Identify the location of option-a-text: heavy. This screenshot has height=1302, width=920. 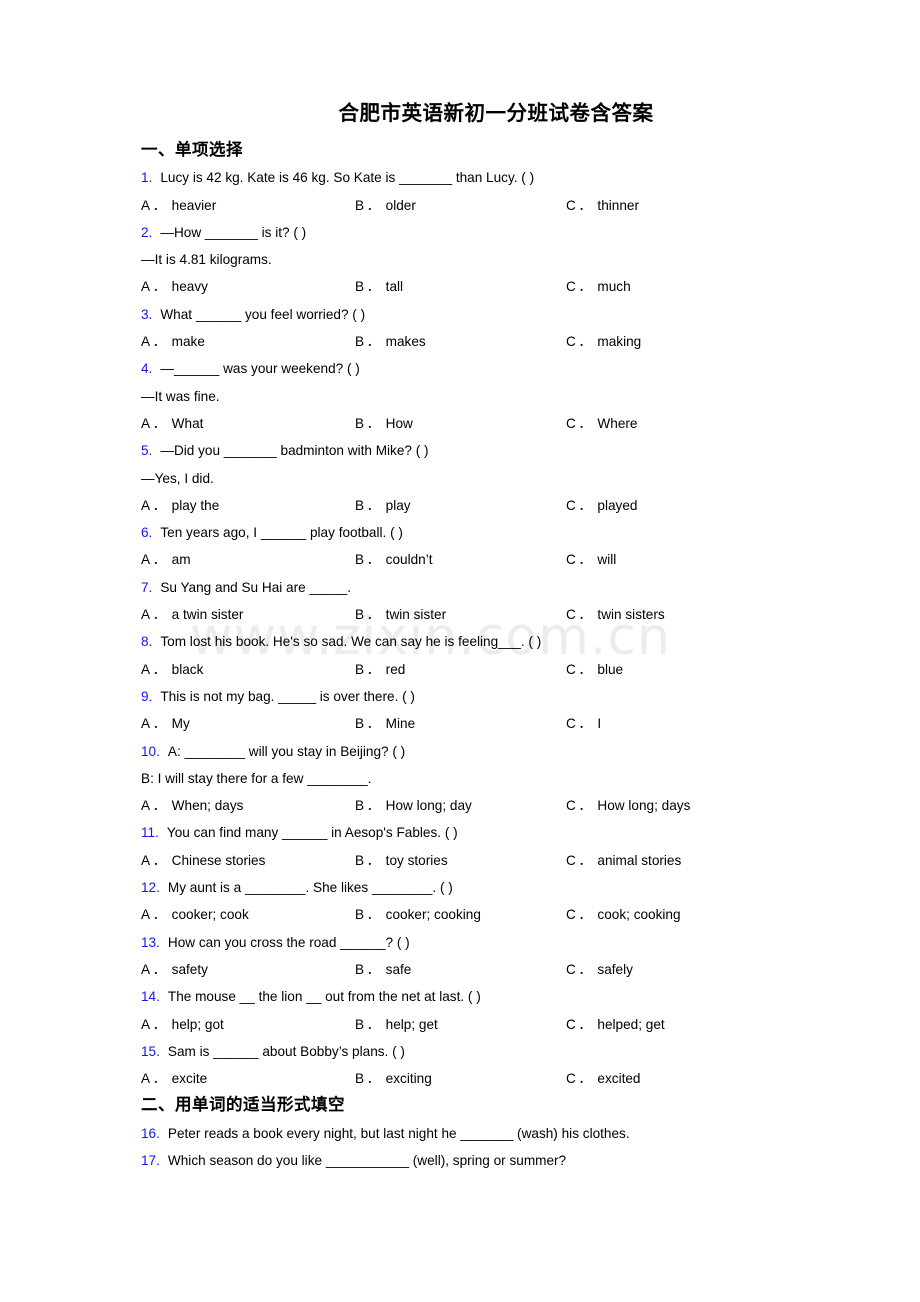
(189, 287).